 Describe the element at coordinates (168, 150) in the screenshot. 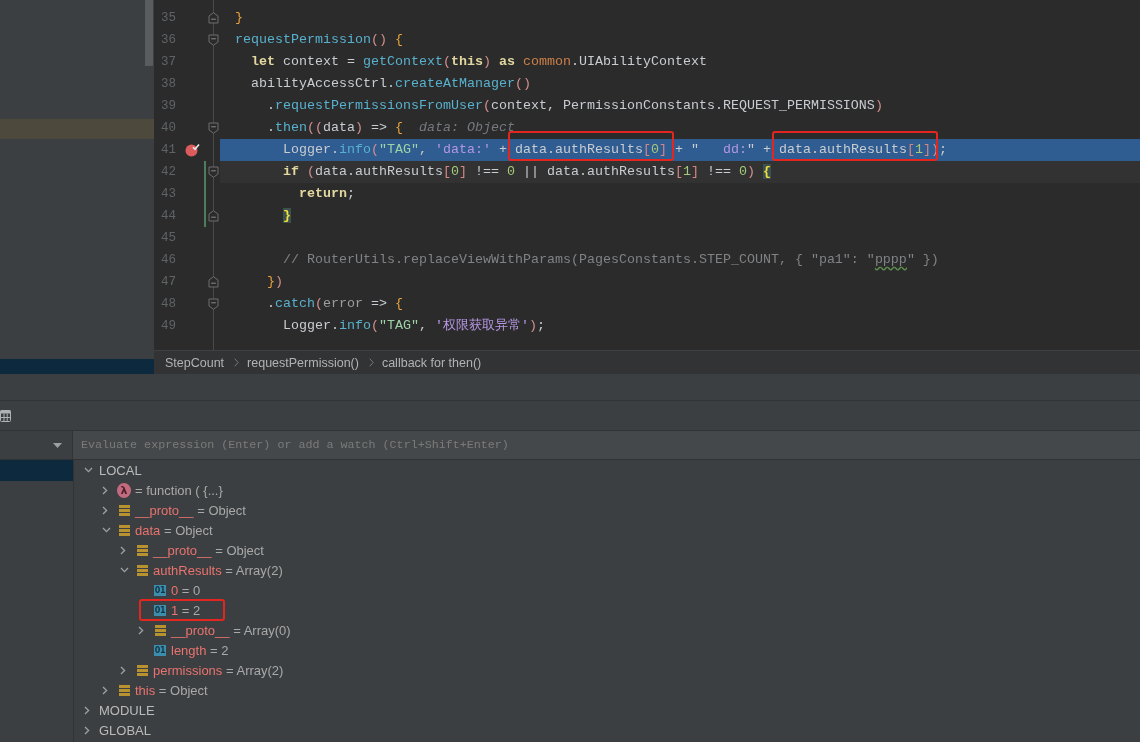

I see `line-number: 41` at that location.